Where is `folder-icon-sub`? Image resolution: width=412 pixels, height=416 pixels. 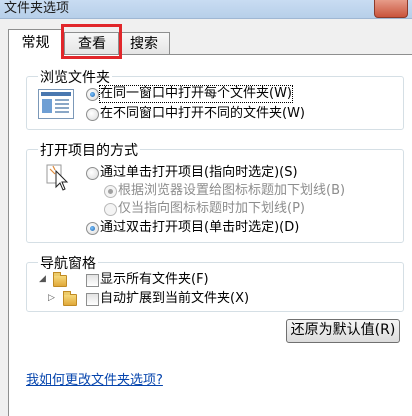
folder-icon-sub is located at coordinates (70, 298).